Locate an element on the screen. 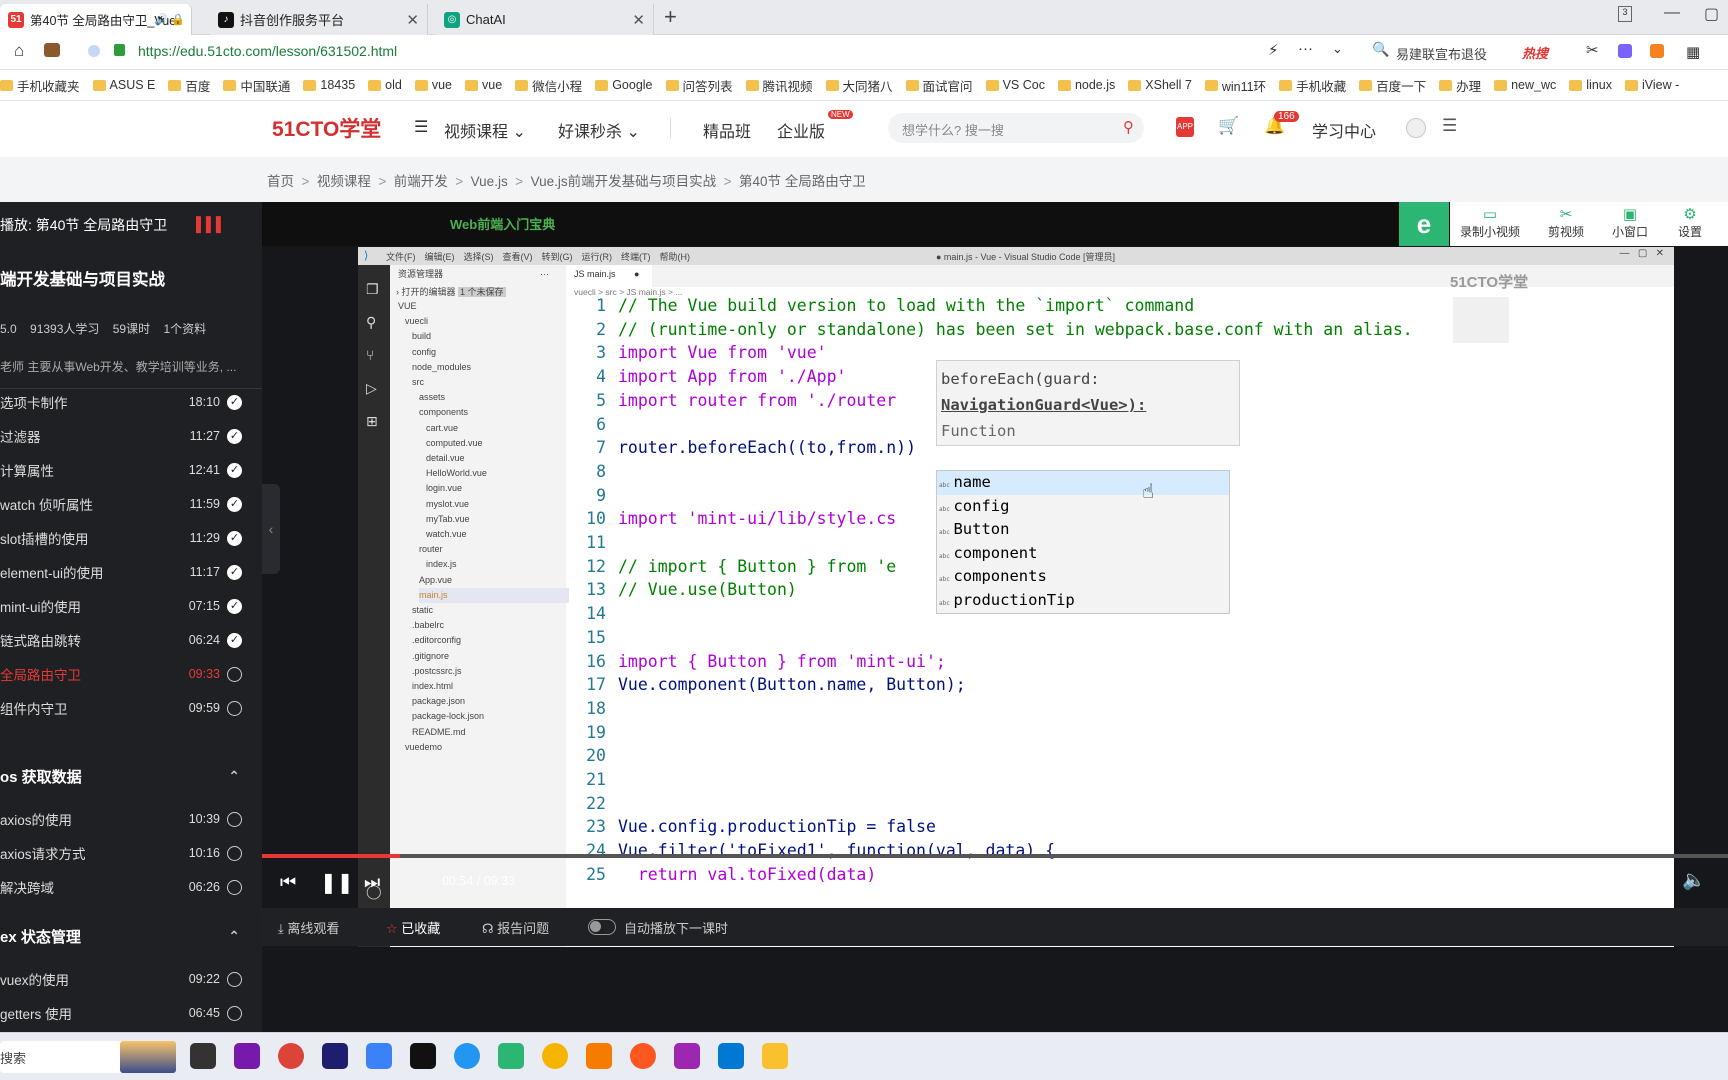  lesson-item: 链式路由跳转 06:24 ✓ is located at coordinates (125, 640).